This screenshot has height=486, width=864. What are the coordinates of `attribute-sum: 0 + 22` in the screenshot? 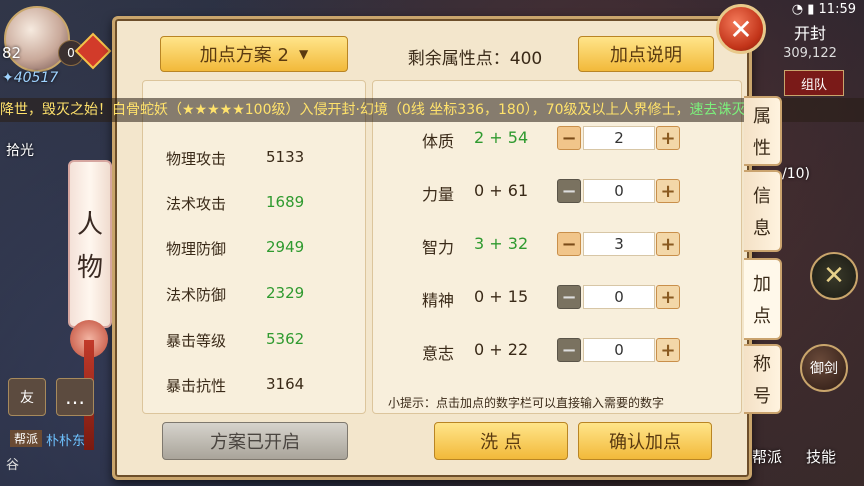 It's located at (501, 349).